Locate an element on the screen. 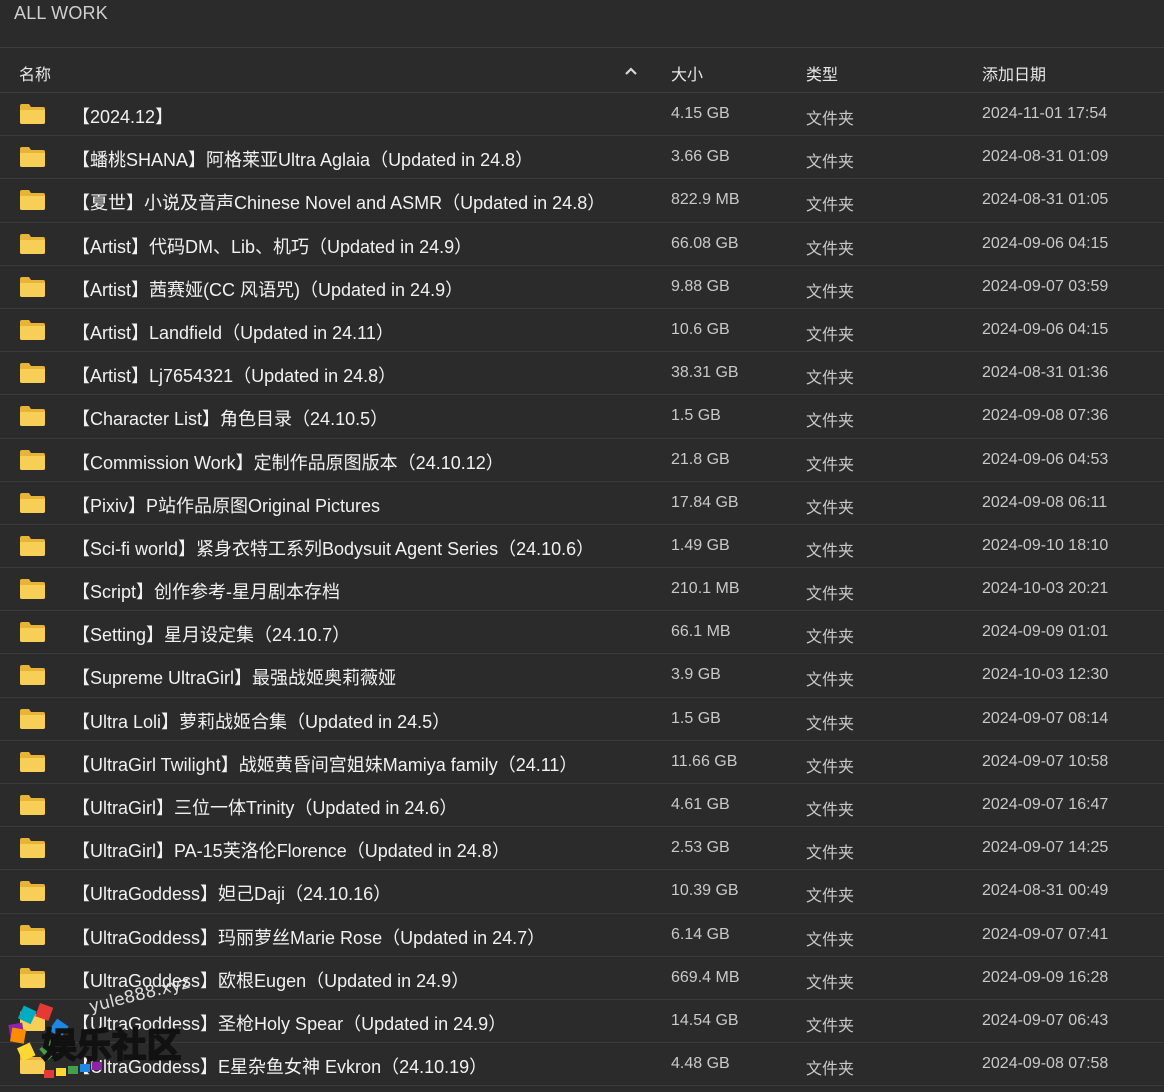 This screenshot has width=1164, height=1092. page-title: ALL WORK is located at coordinates (61, 13).